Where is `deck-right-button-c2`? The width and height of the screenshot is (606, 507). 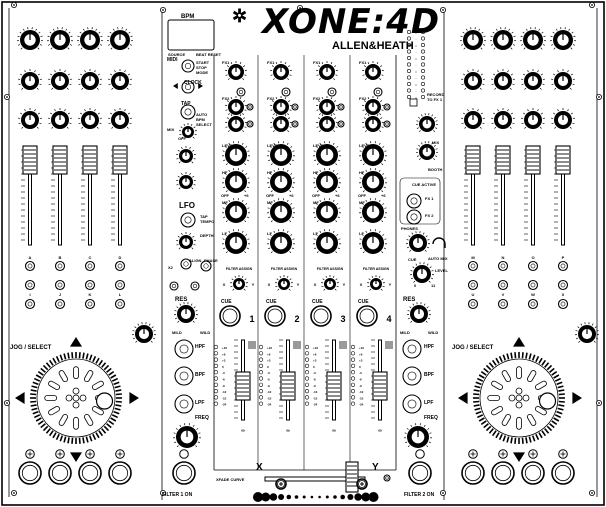 deck-right-button-c2 is located at coordinates (503, 304).